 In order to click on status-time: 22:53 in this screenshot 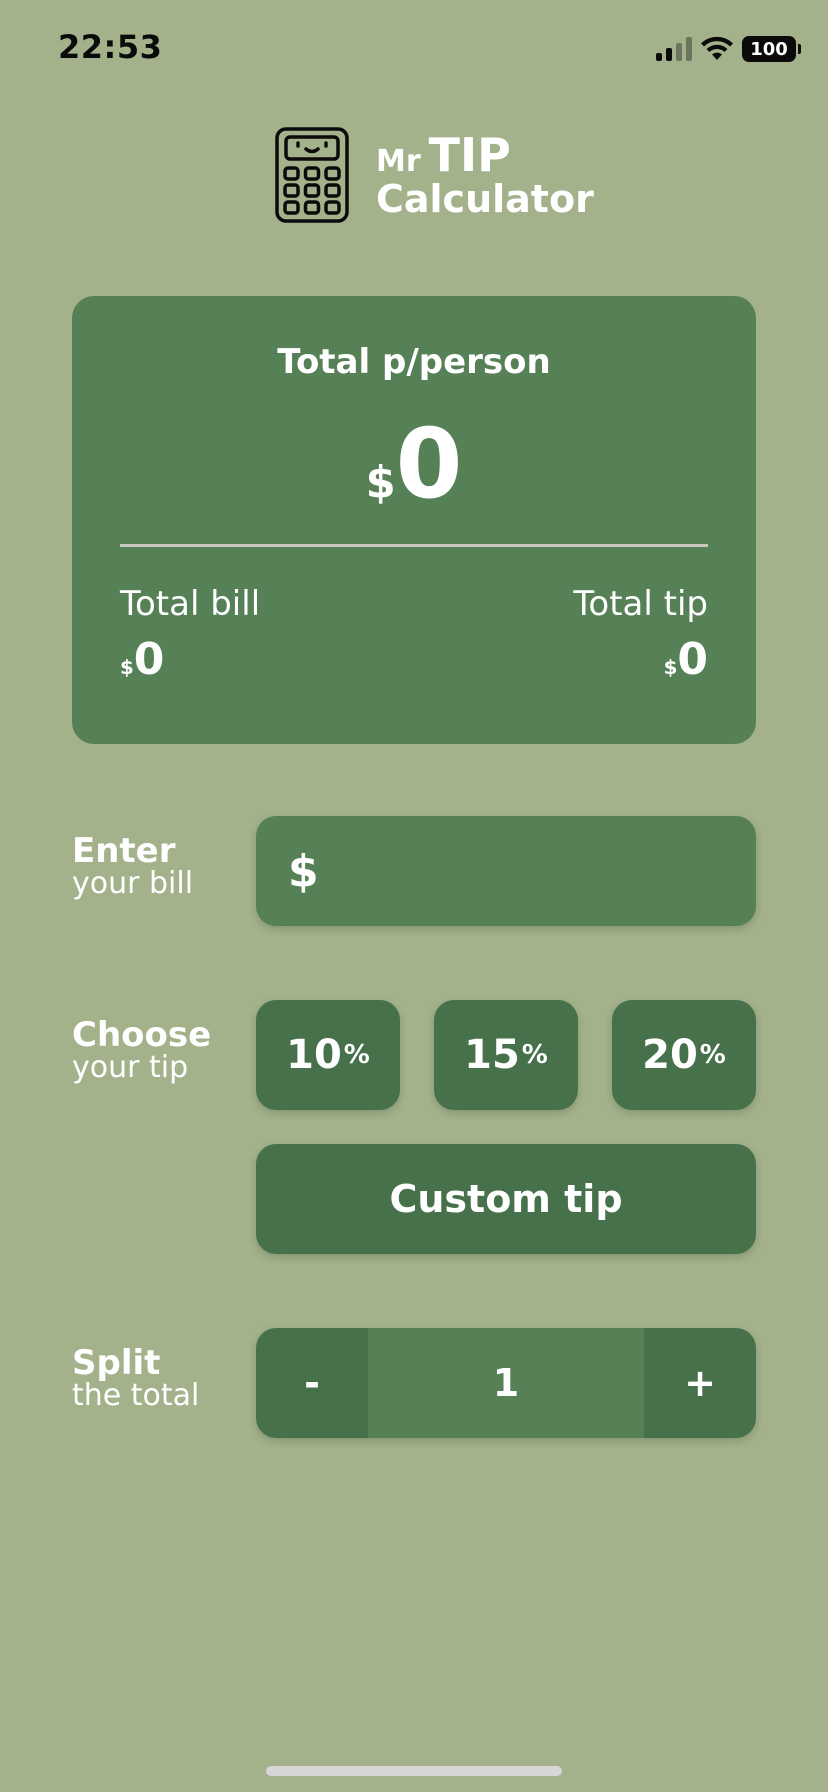, I will do `click(110, 47)`.